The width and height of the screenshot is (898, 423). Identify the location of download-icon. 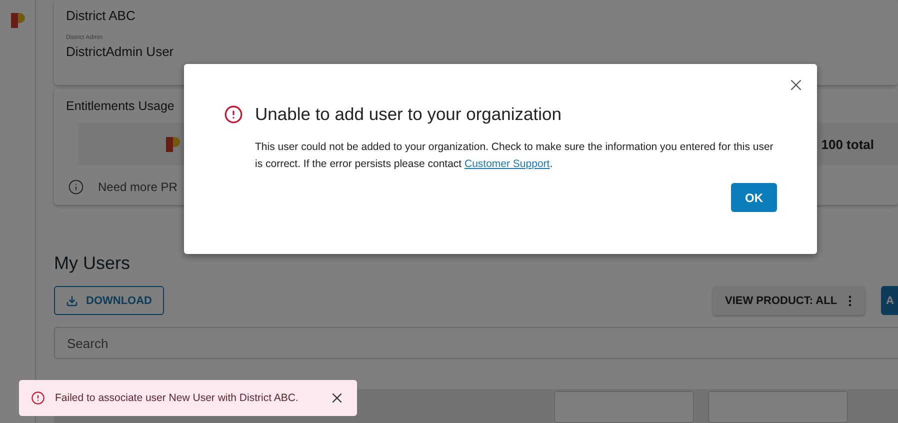
(72, 300).